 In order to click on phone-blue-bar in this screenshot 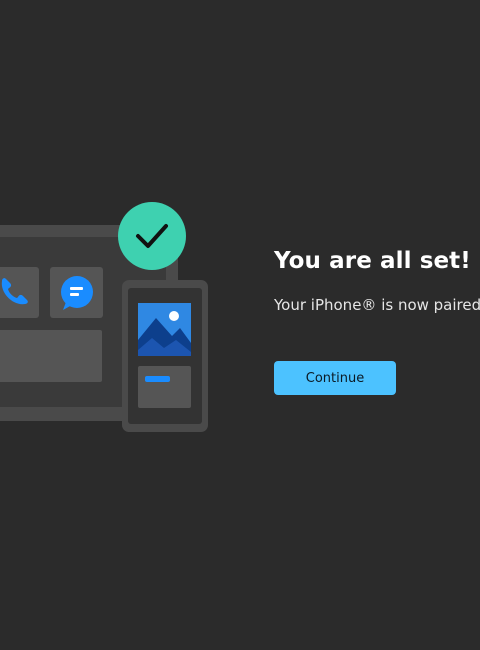, I will do `click(157, 379)`.